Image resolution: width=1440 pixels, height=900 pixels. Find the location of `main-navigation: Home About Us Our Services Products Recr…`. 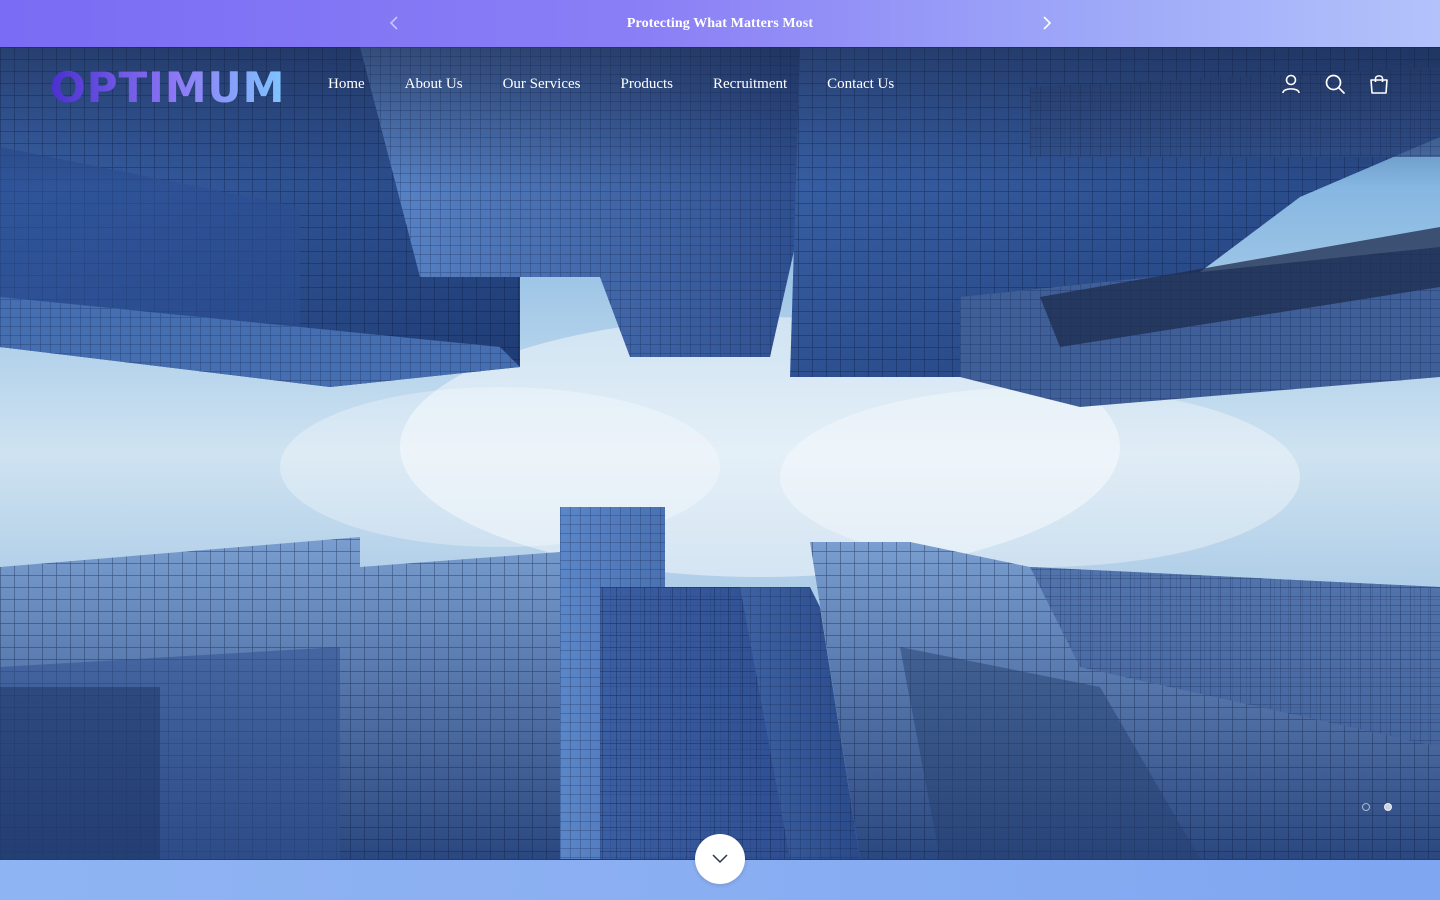

main-navigation: Home About Us Our Services Products Recr… is located at coordinates (611, 84).